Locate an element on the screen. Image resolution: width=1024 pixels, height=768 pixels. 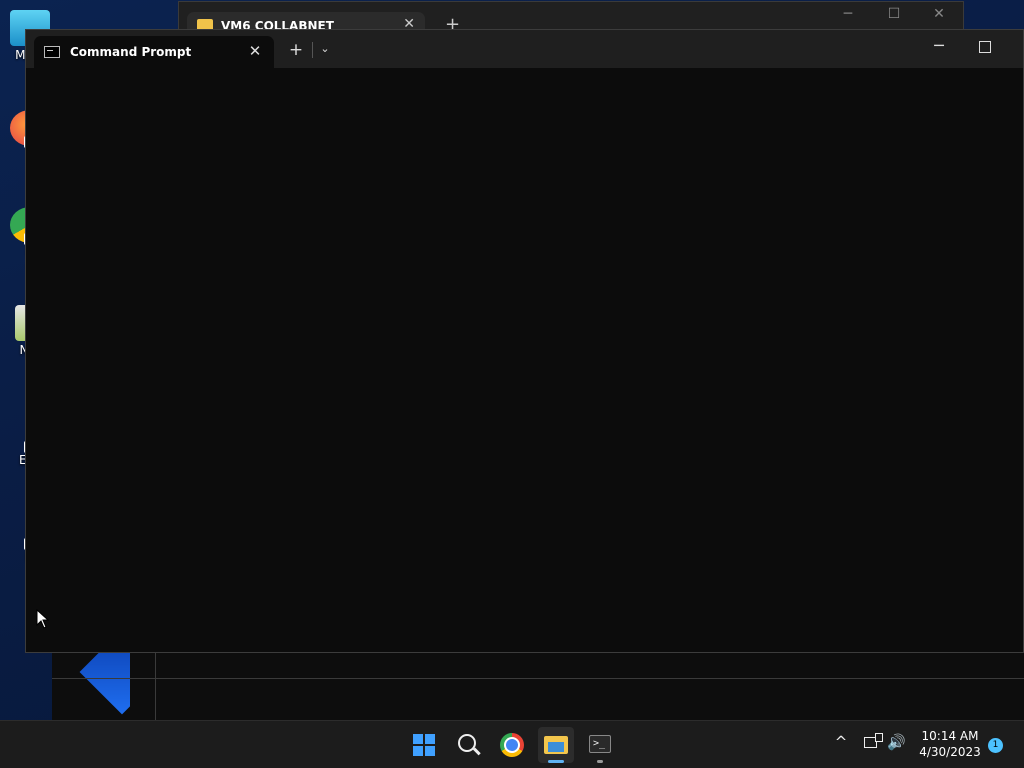
cmd-icon is located at coordinates (52, 52).